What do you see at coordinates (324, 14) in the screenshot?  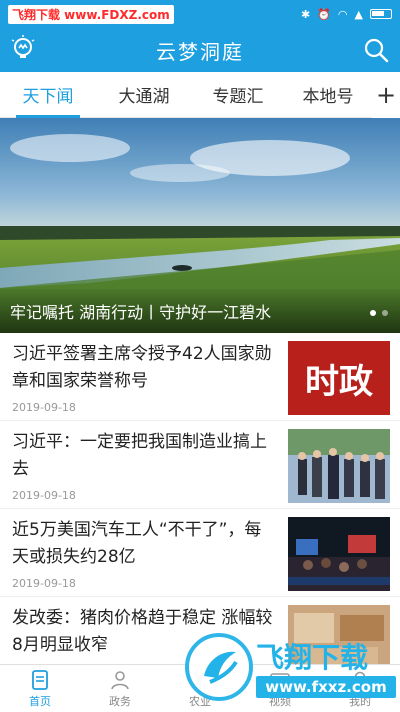 I see `alarm-icon: ⏰` at bounding box center [324, 14].